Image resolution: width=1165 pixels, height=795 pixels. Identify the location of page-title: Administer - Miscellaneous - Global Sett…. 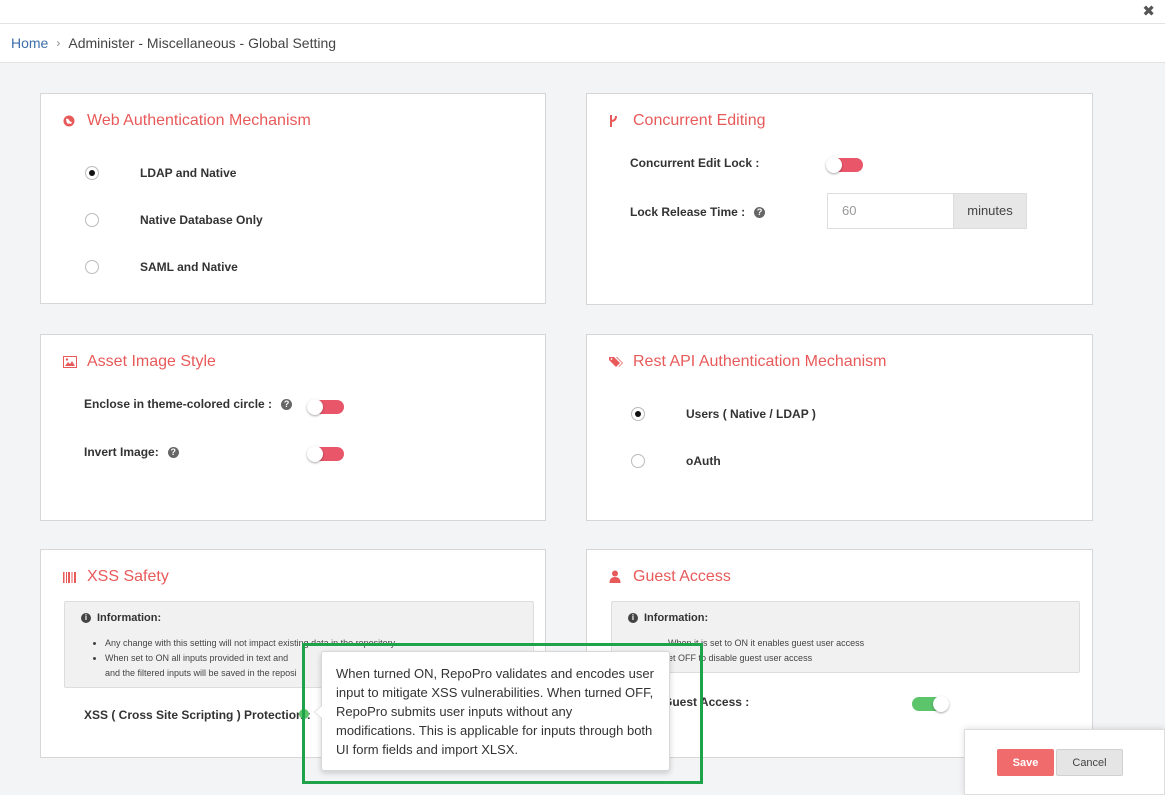
(202, 43).